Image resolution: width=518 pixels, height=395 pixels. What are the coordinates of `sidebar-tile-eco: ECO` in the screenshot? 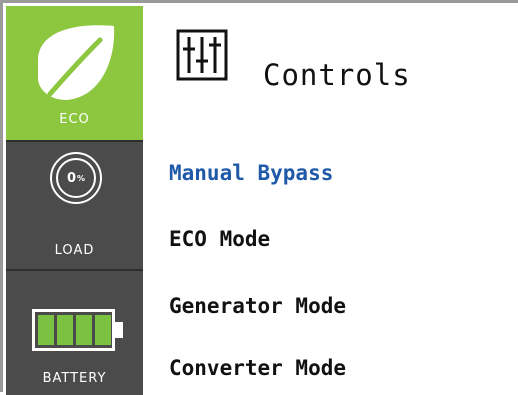 It's located at (74, 73).